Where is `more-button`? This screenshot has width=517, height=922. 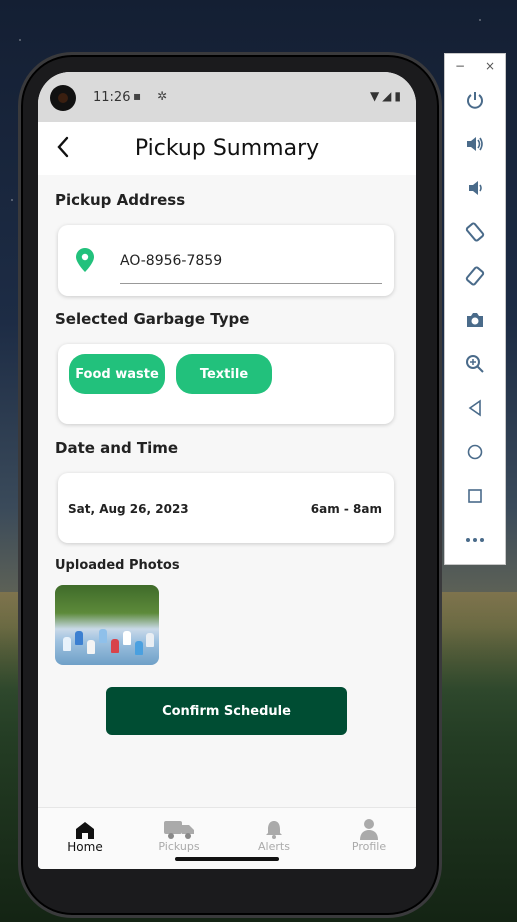
more-button is located at coordinates (475, 540).